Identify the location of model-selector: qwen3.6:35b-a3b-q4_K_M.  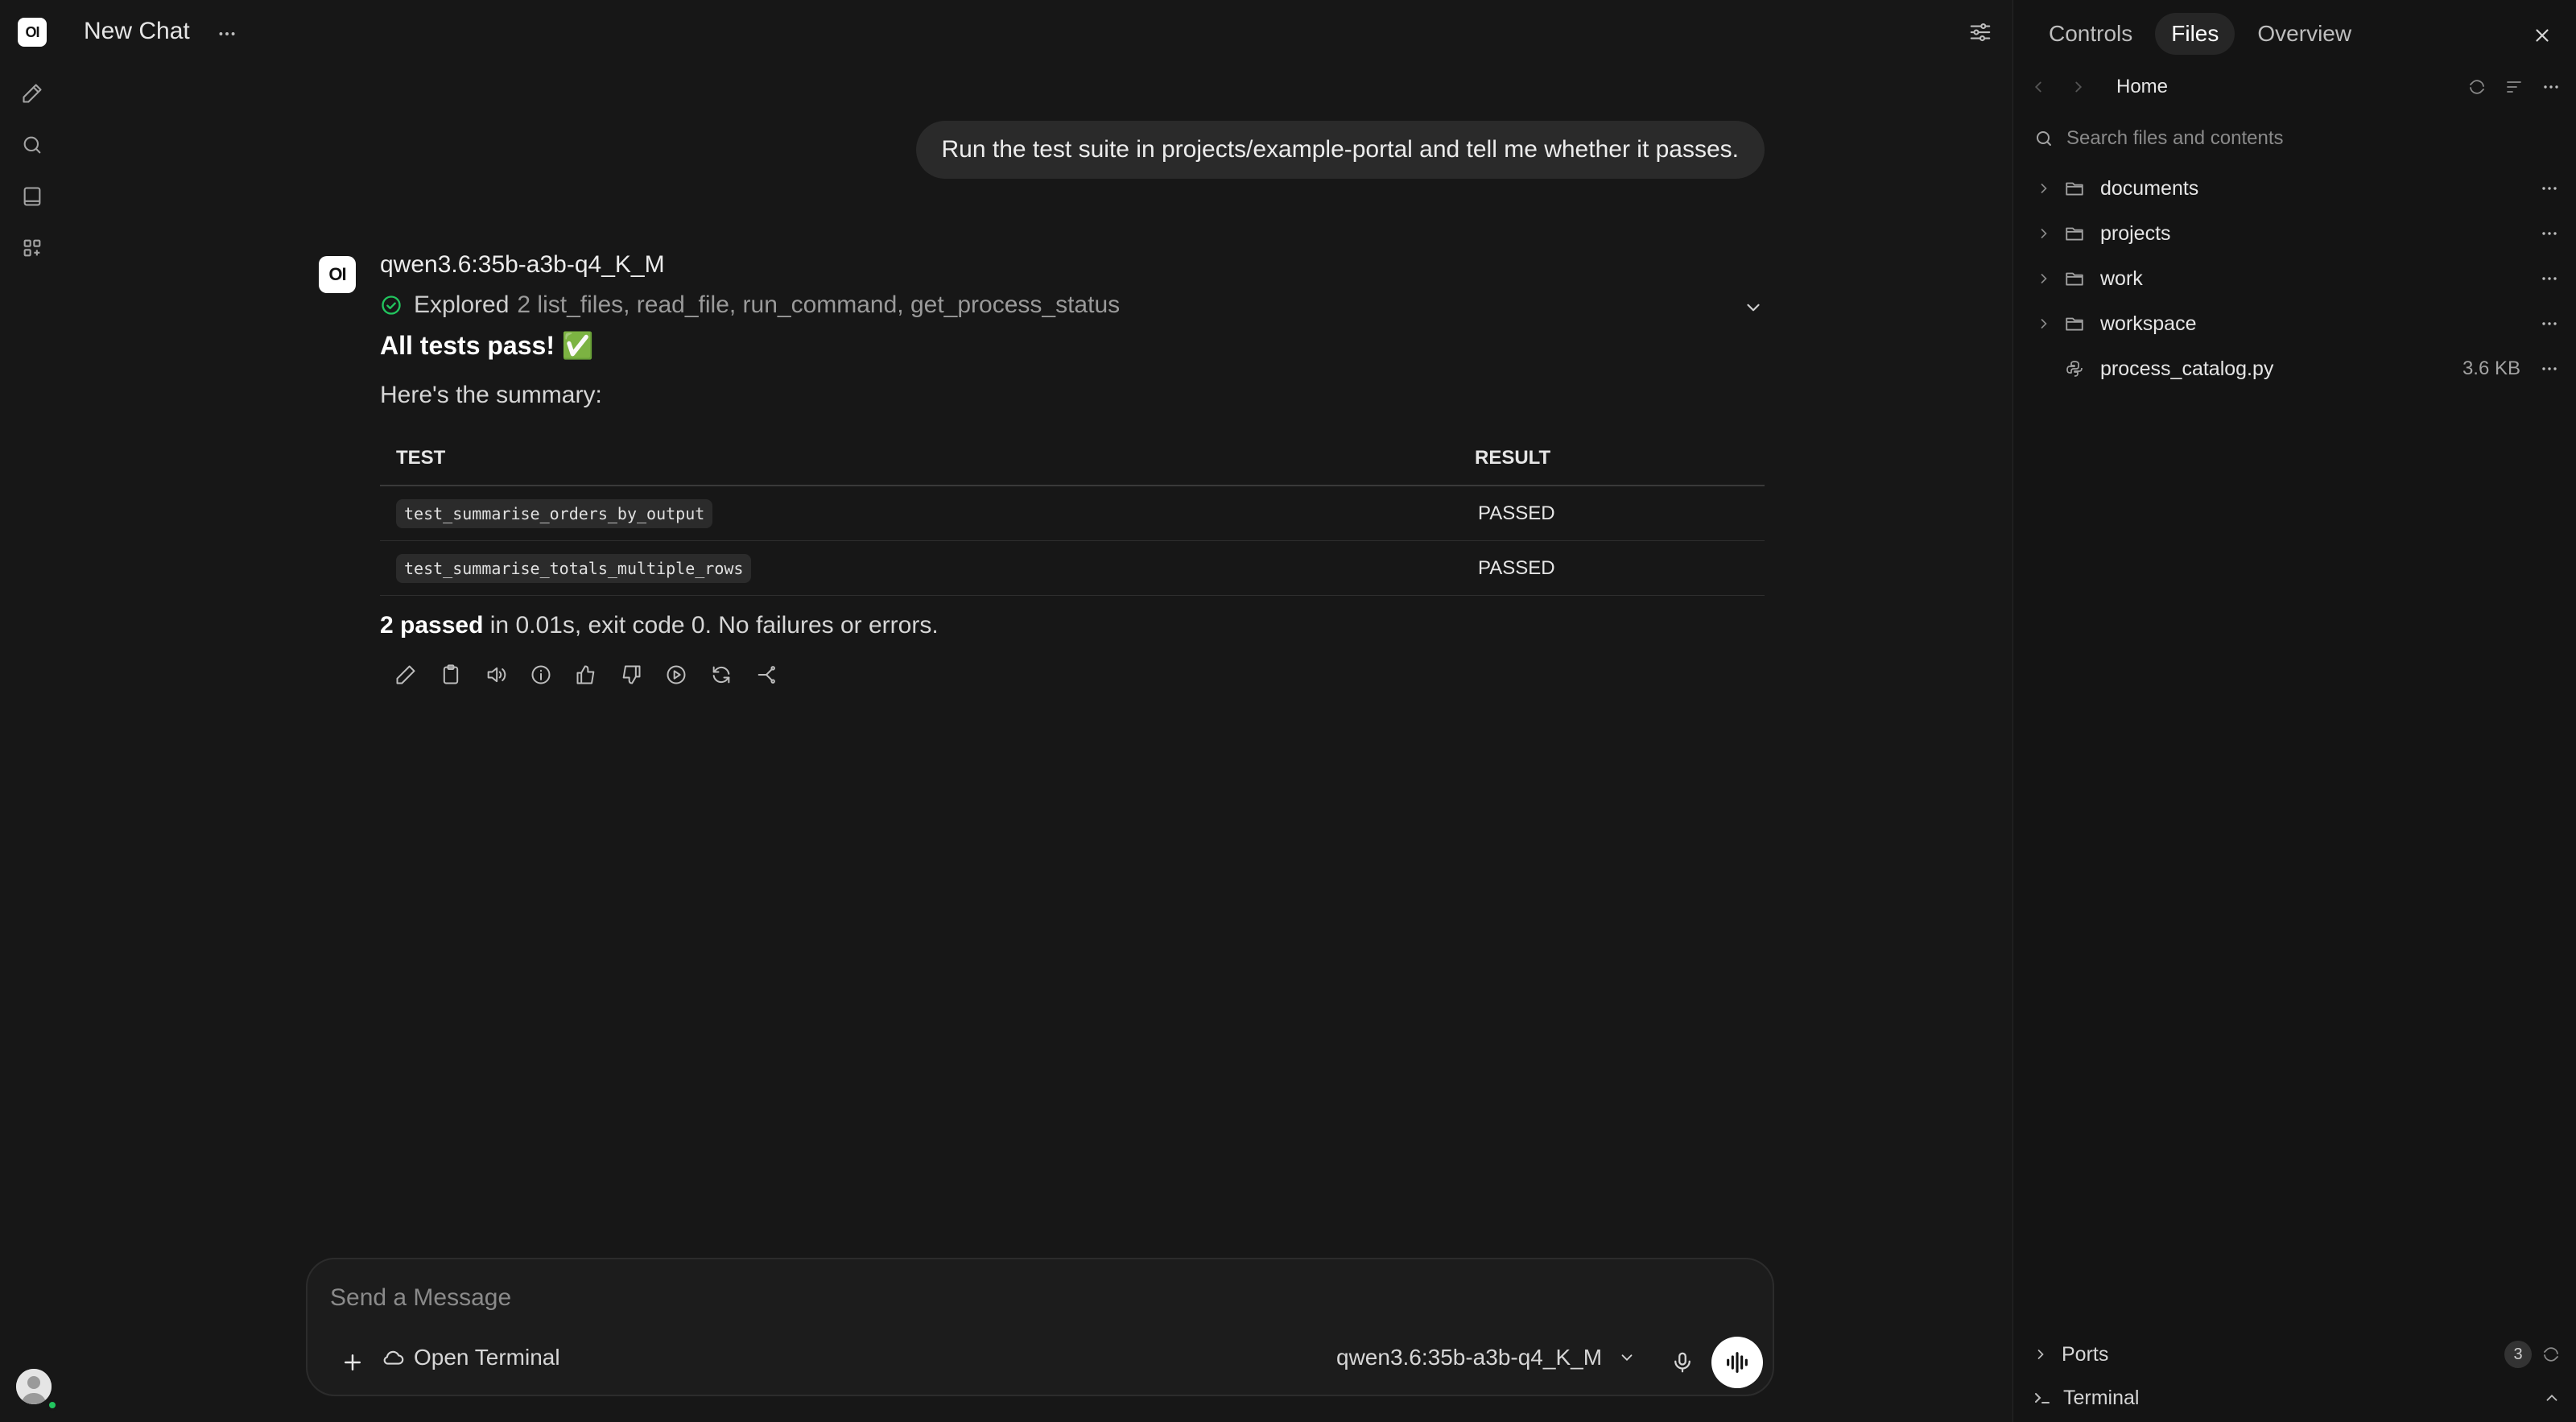
(1486, 1357).